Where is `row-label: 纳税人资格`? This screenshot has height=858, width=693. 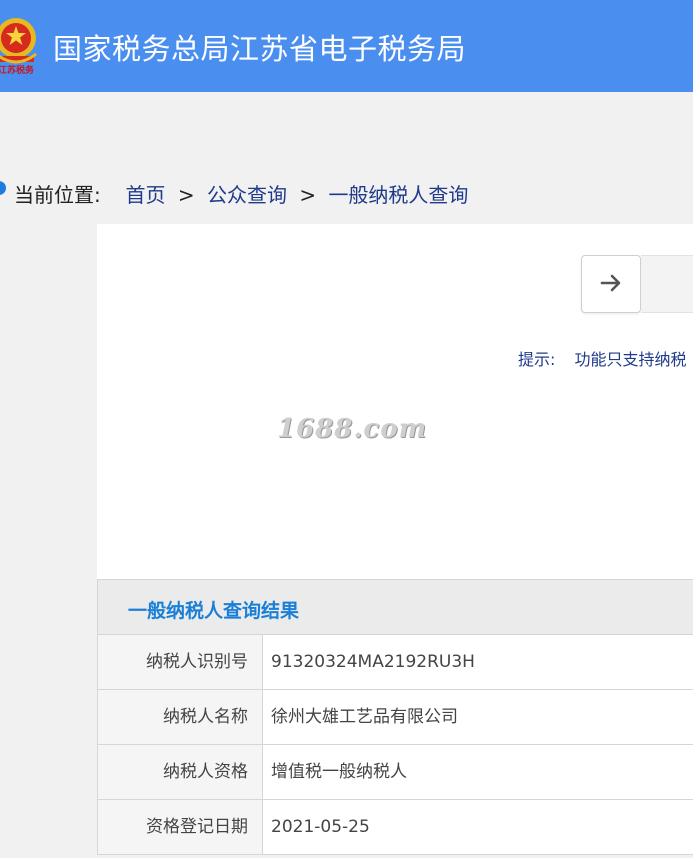 row-label: 纳税人资格 is located at coordinates (180, 772).